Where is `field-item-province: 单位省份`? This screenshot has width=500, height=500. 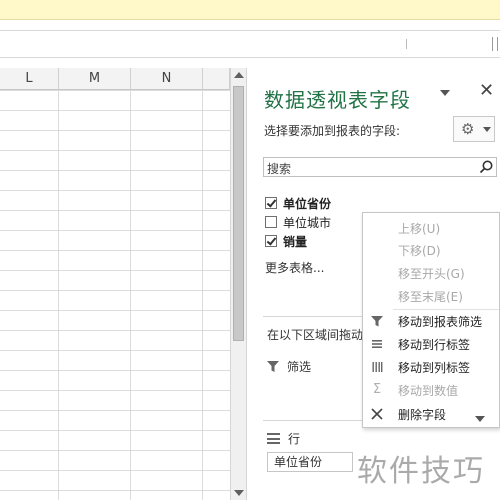
field-item-province: 单位省份 is located at coordinates (298, 203).